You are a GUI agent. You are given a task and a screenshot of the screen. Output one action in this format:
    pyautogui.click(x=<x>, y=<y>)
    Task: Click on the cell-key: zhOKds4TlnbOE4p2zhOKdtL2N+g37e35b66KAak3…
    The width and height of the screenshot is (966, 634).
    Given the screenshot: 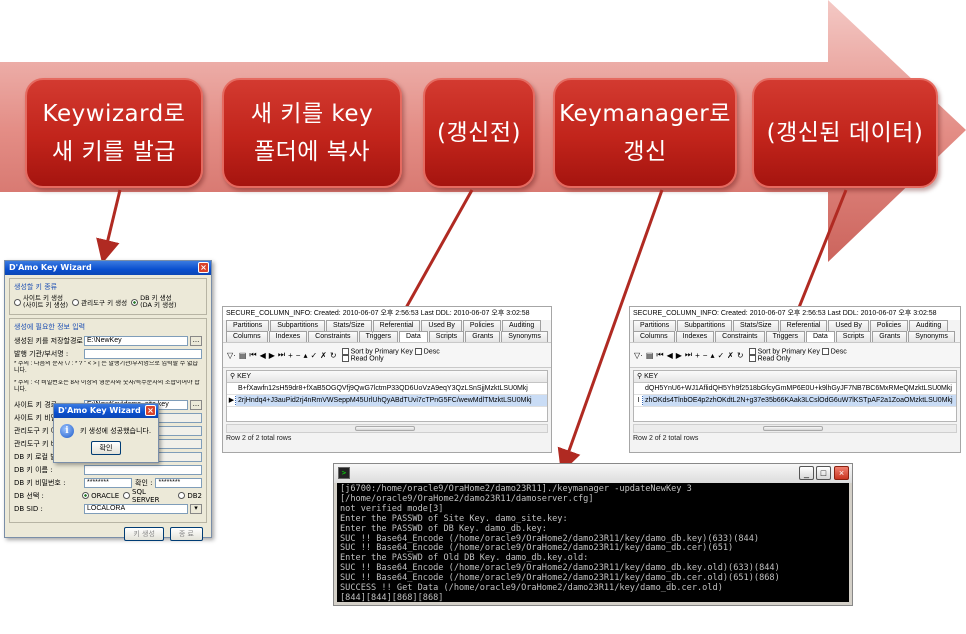 What is the action you would take?
    pyautogui.click(x=799, y=400)
    